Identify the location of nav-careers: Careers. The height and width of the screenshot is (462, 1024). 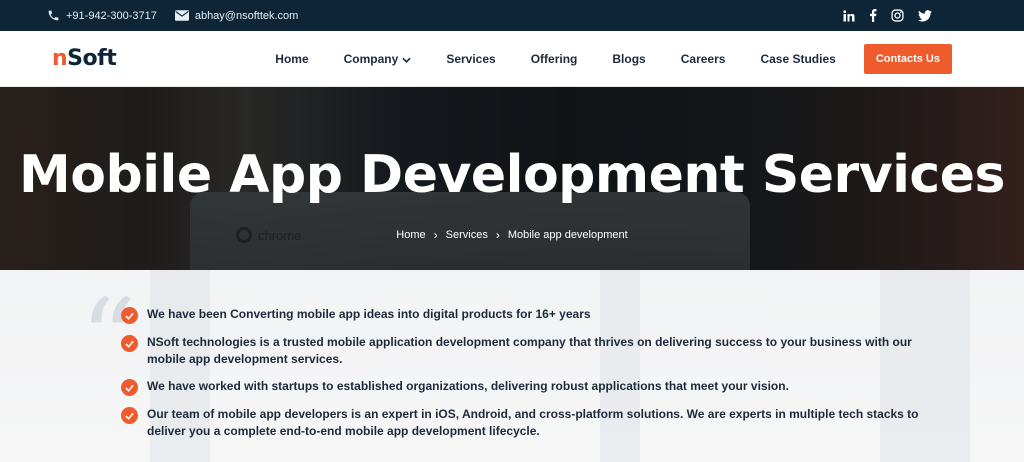
(703, 59).